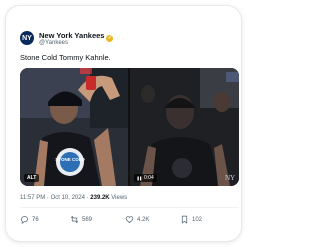 This screenshot has height=247, width=320. Describe the element at coordinates (87, 219) in the screenshot. I see `repost-count: 569` at that location.